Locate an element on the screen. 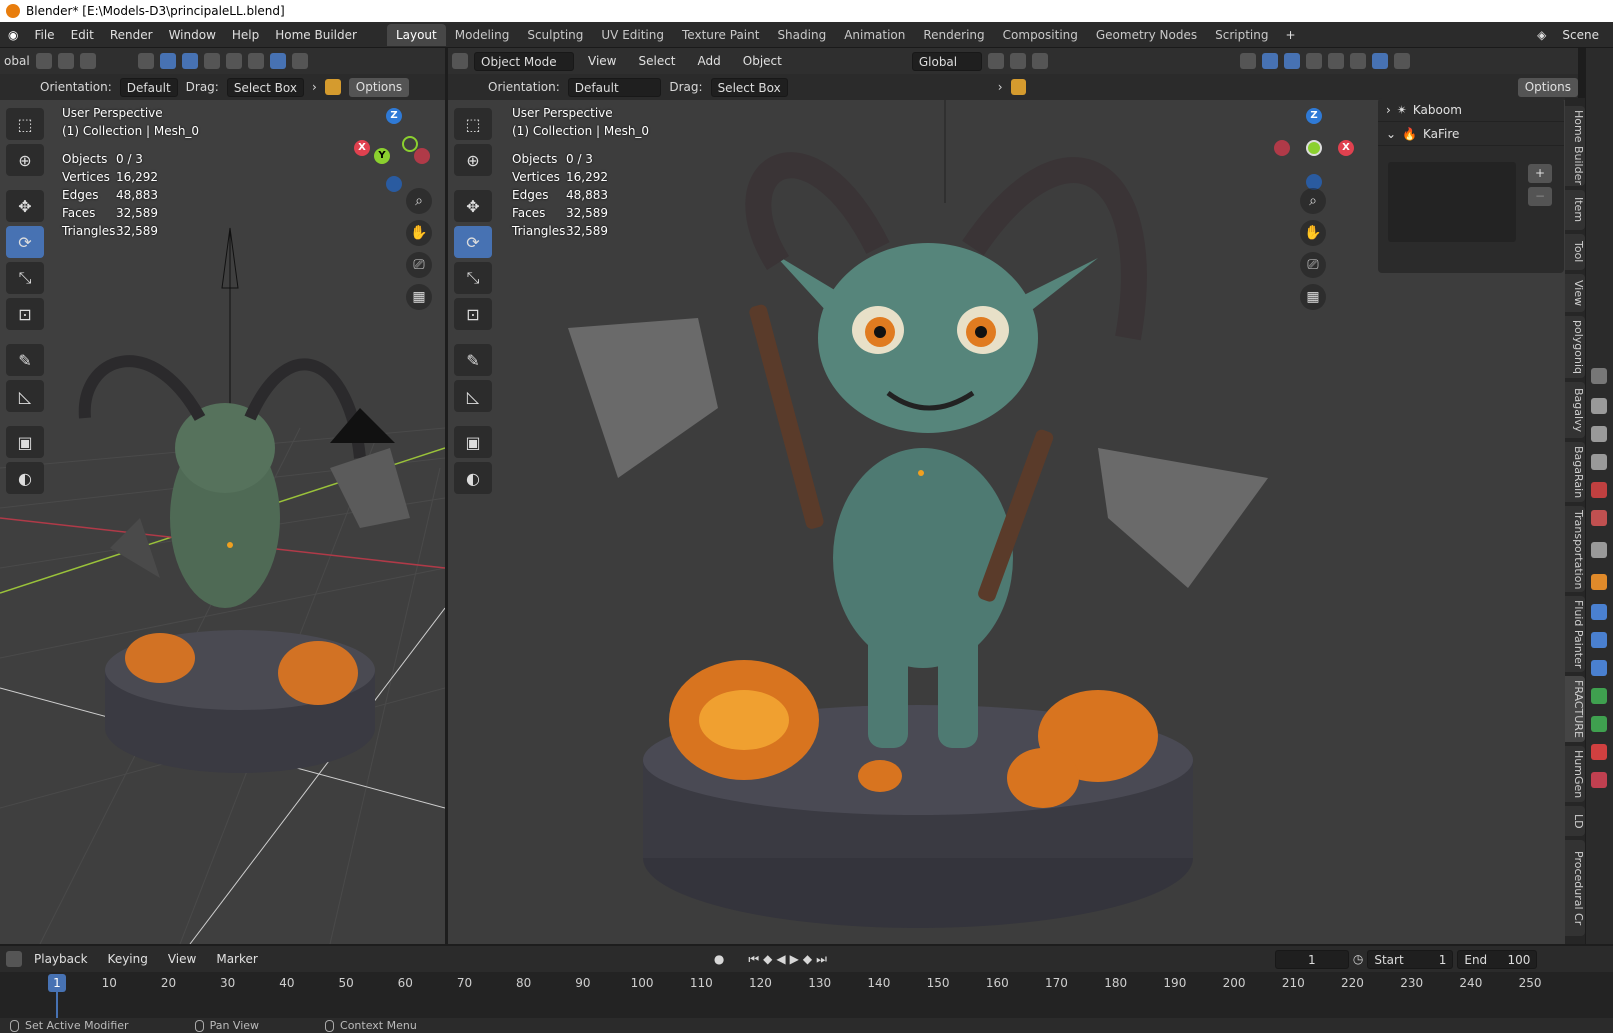 Image resolution: width=1613 pixels, height=1033 pixels. timeline-menu-view: View is located at coordinates (182, 959).